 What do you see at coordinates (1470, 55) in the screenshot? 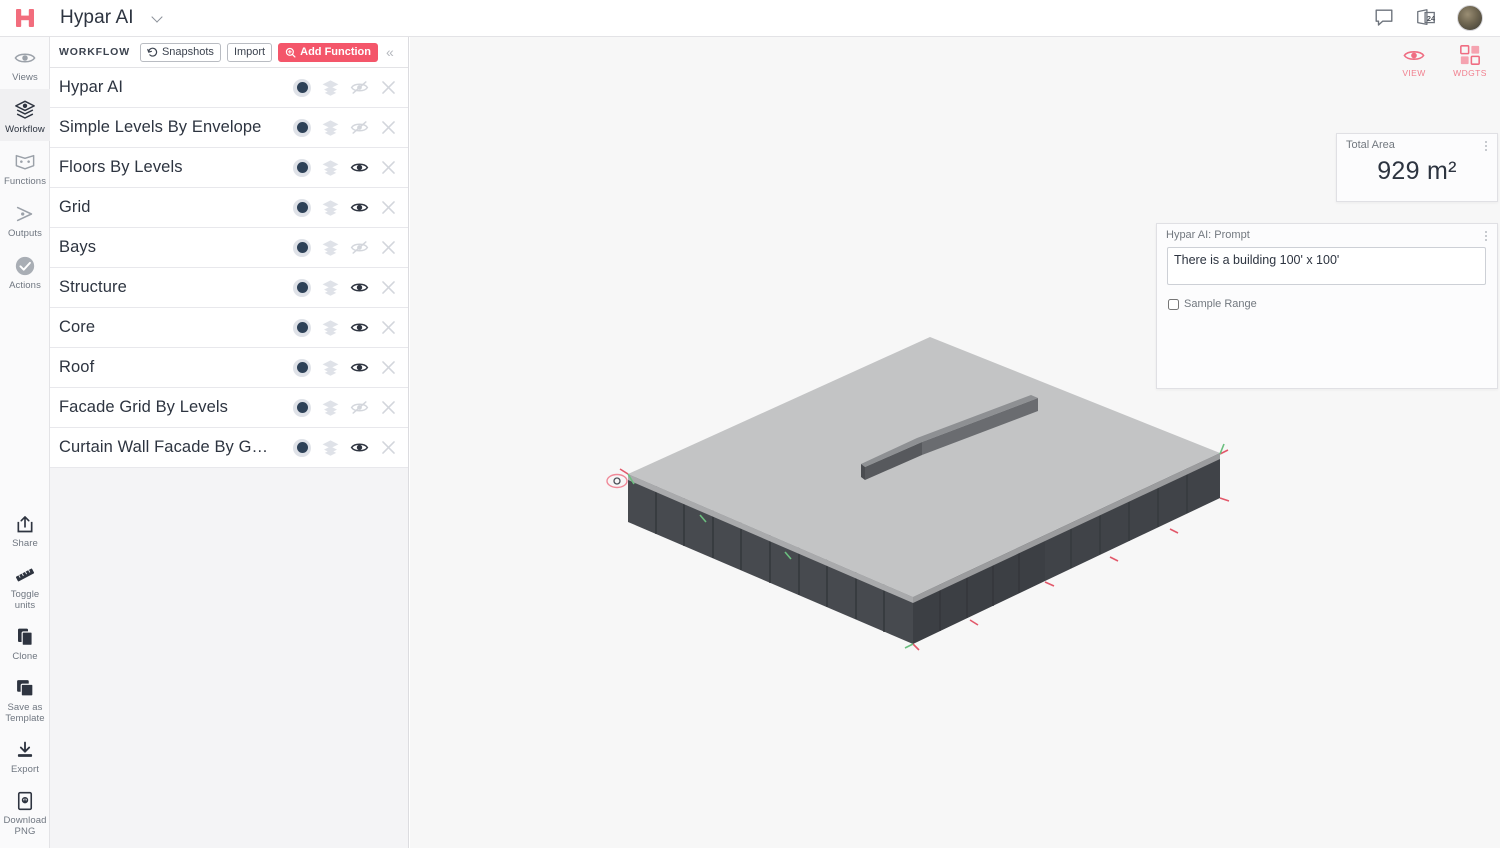
I see `widgets-grid-icon` at bounding box center [1470, 55].